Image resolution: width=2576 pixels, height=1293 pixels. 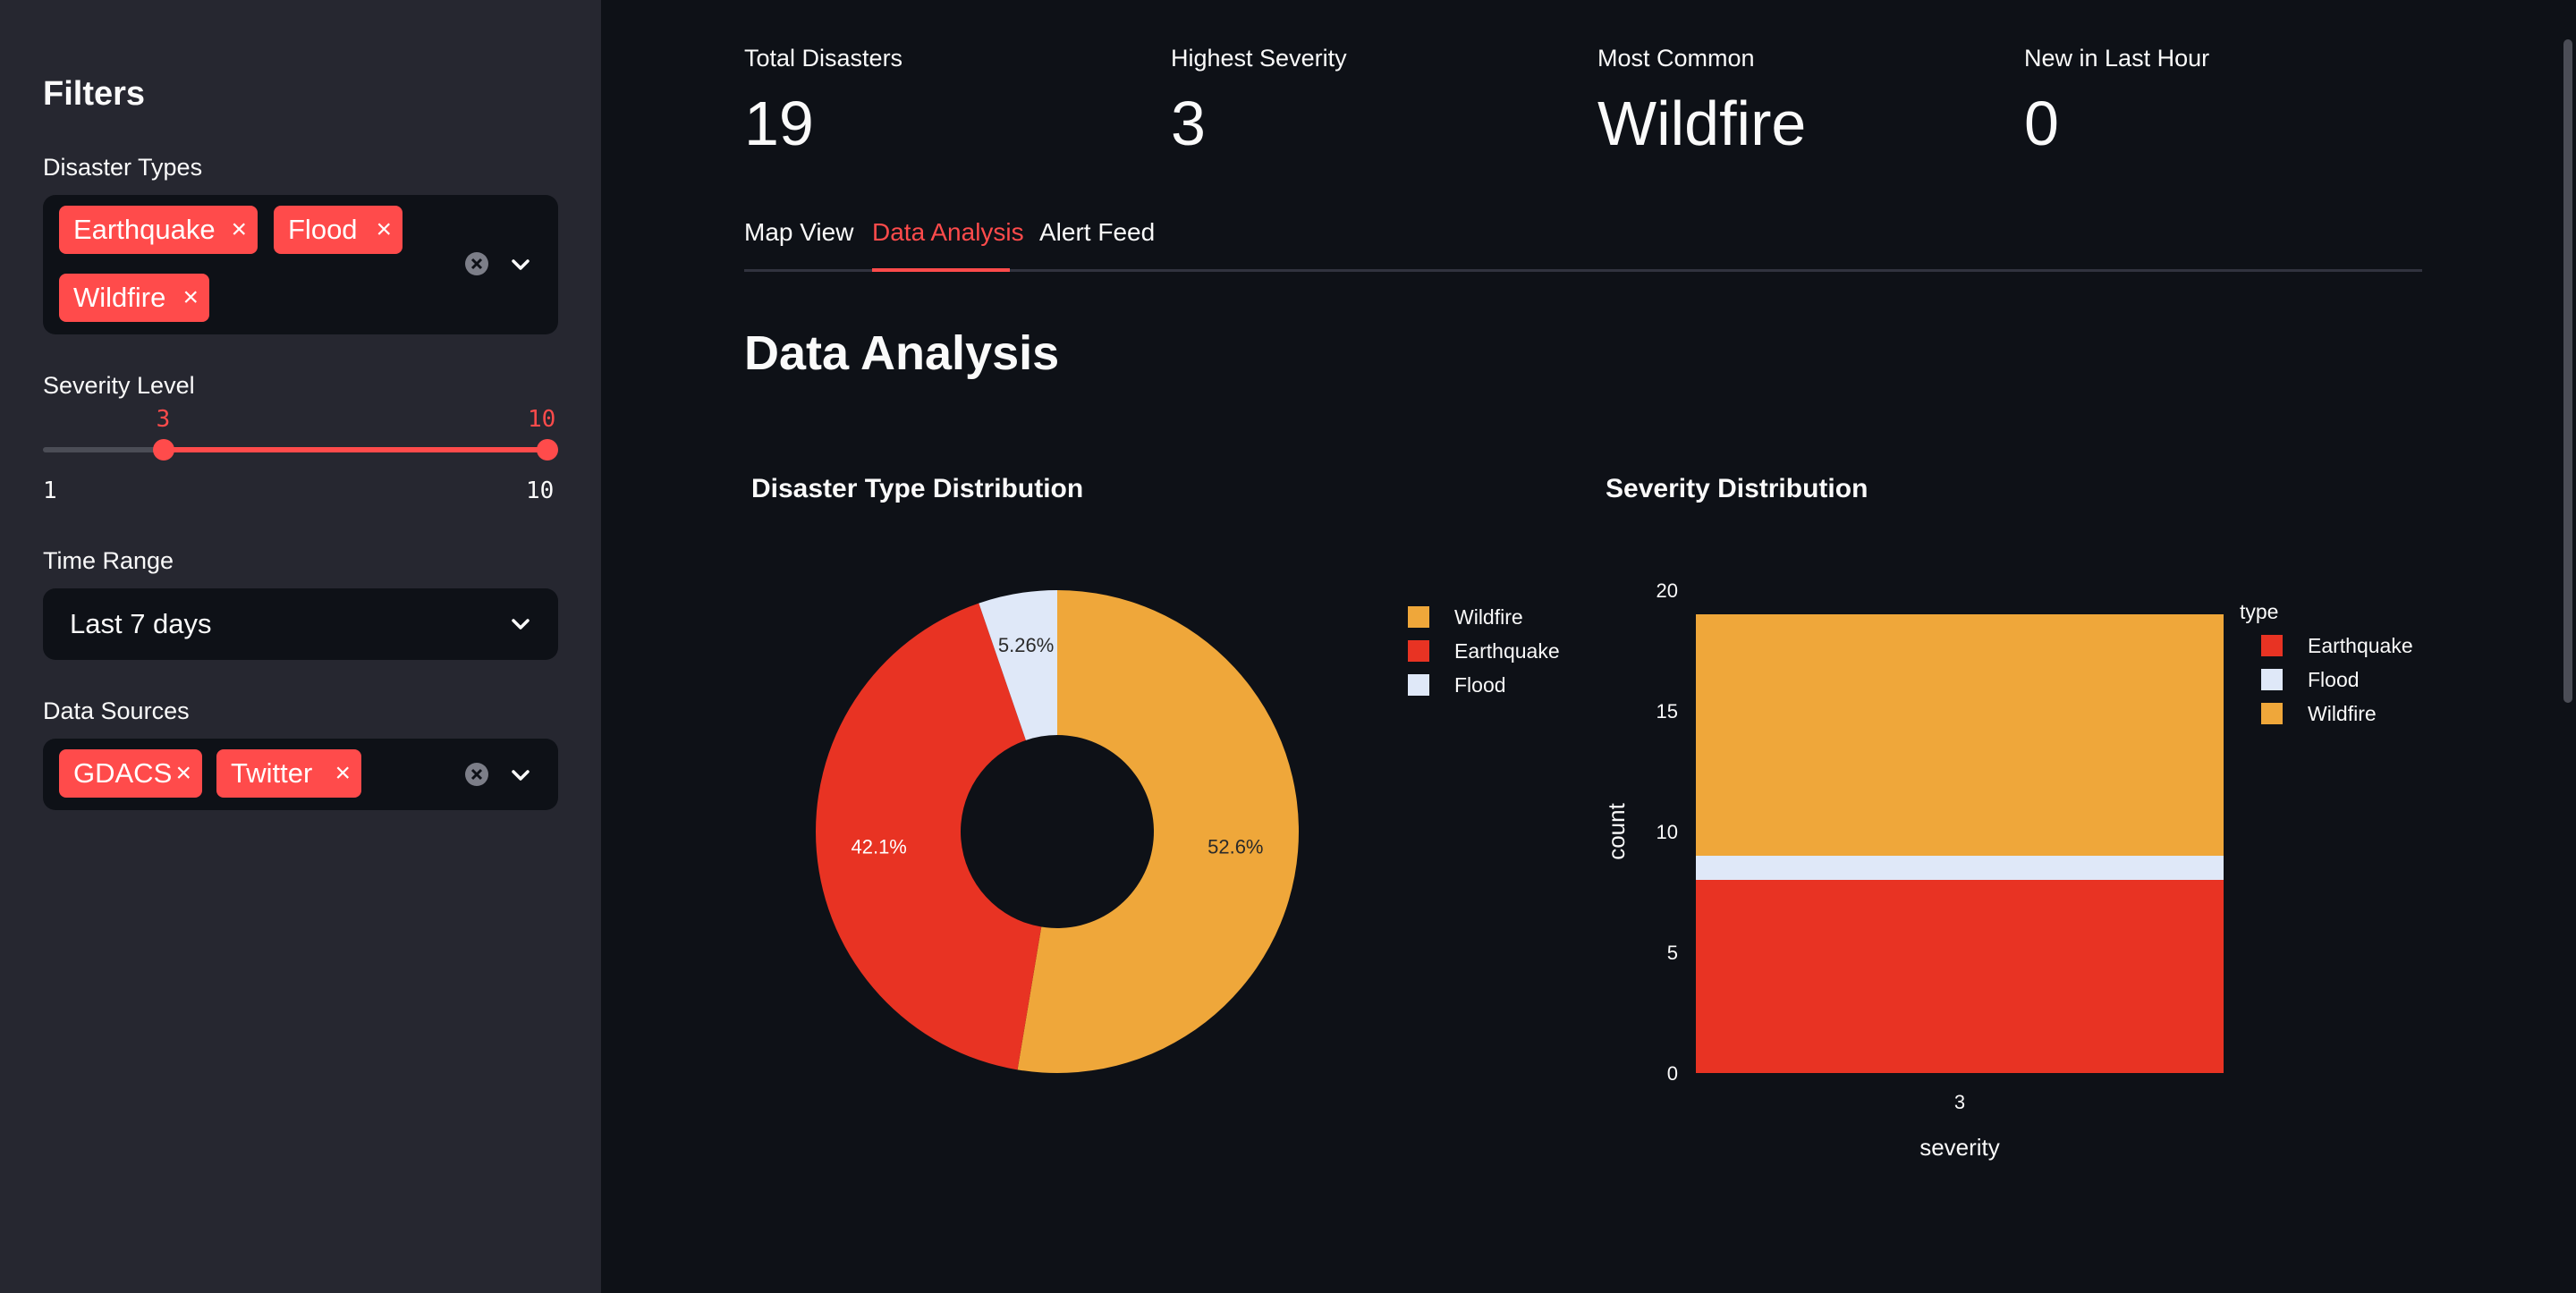 I want to click on y-tick-label: 20, so click(x=1667, y=591).